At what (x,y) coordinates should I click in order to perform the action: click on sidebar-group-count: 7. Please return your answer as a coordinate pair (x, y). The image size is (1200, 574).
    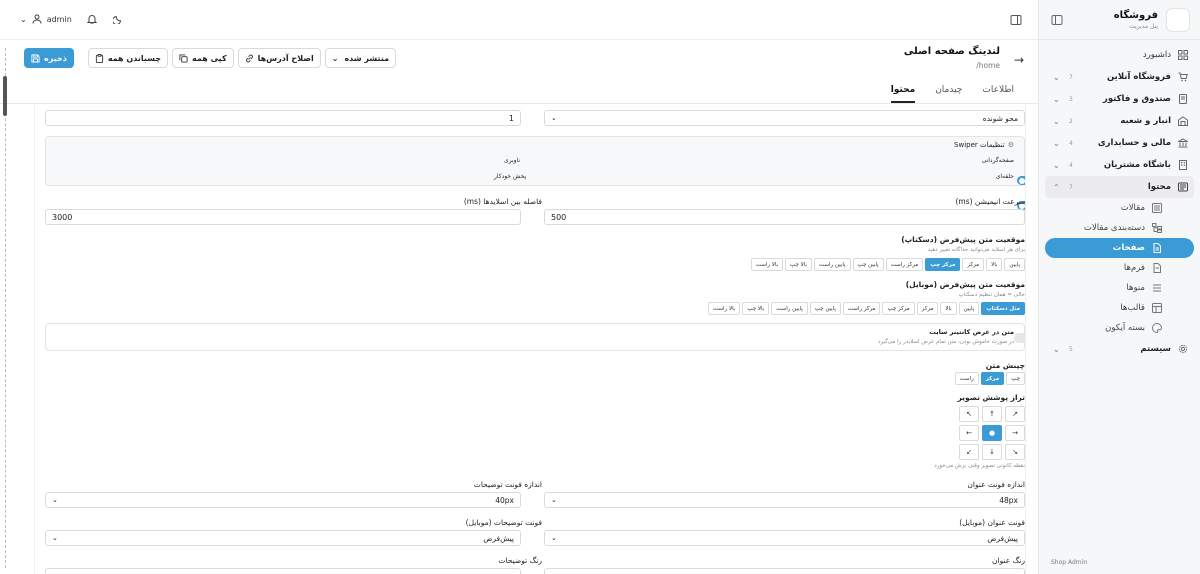
    Looking at the image, I should click on (1071, 77).